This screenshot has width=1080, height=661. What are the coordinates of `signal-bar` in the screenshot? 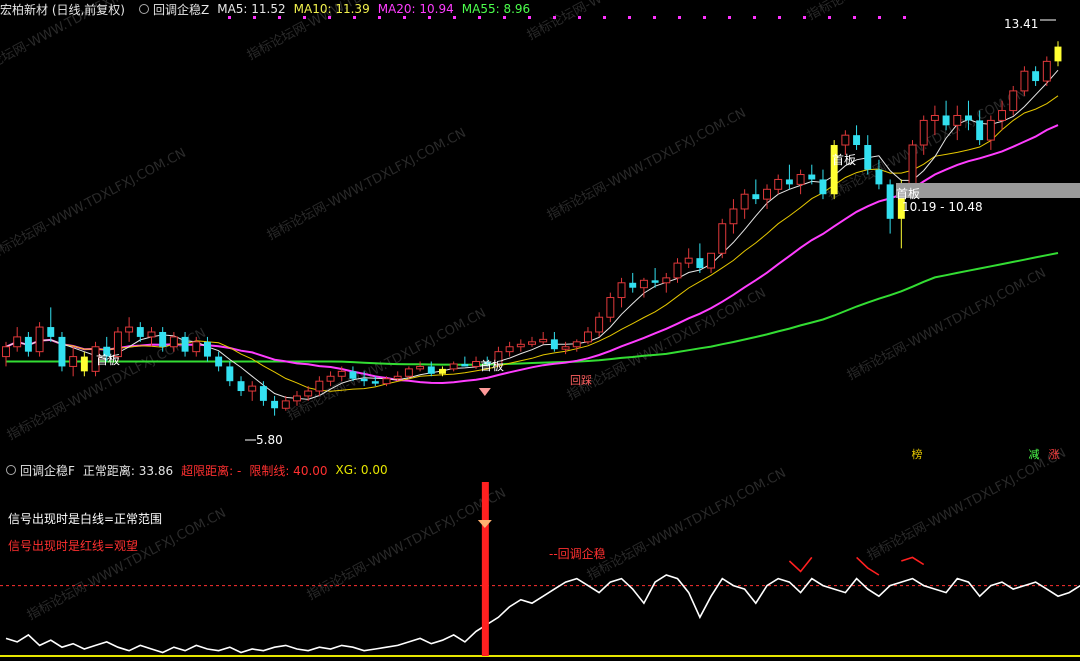 It's located at (485, 569).